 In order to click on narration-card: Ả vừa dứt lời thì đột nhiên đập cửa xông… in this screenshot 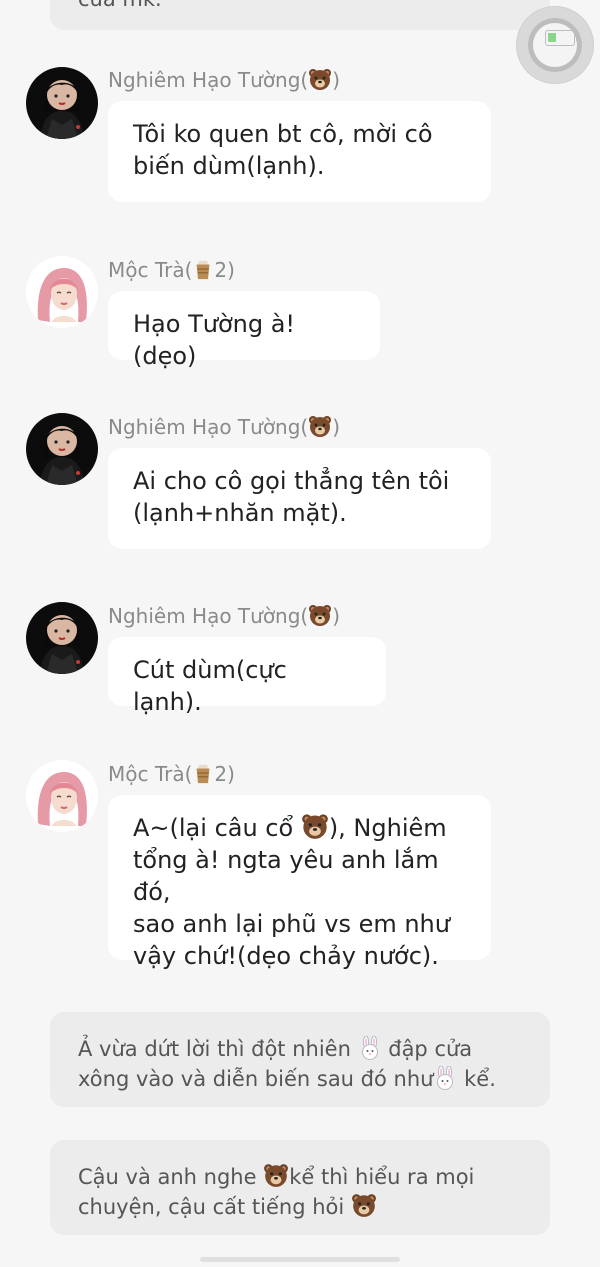, I will do `click(300, 1059)`.